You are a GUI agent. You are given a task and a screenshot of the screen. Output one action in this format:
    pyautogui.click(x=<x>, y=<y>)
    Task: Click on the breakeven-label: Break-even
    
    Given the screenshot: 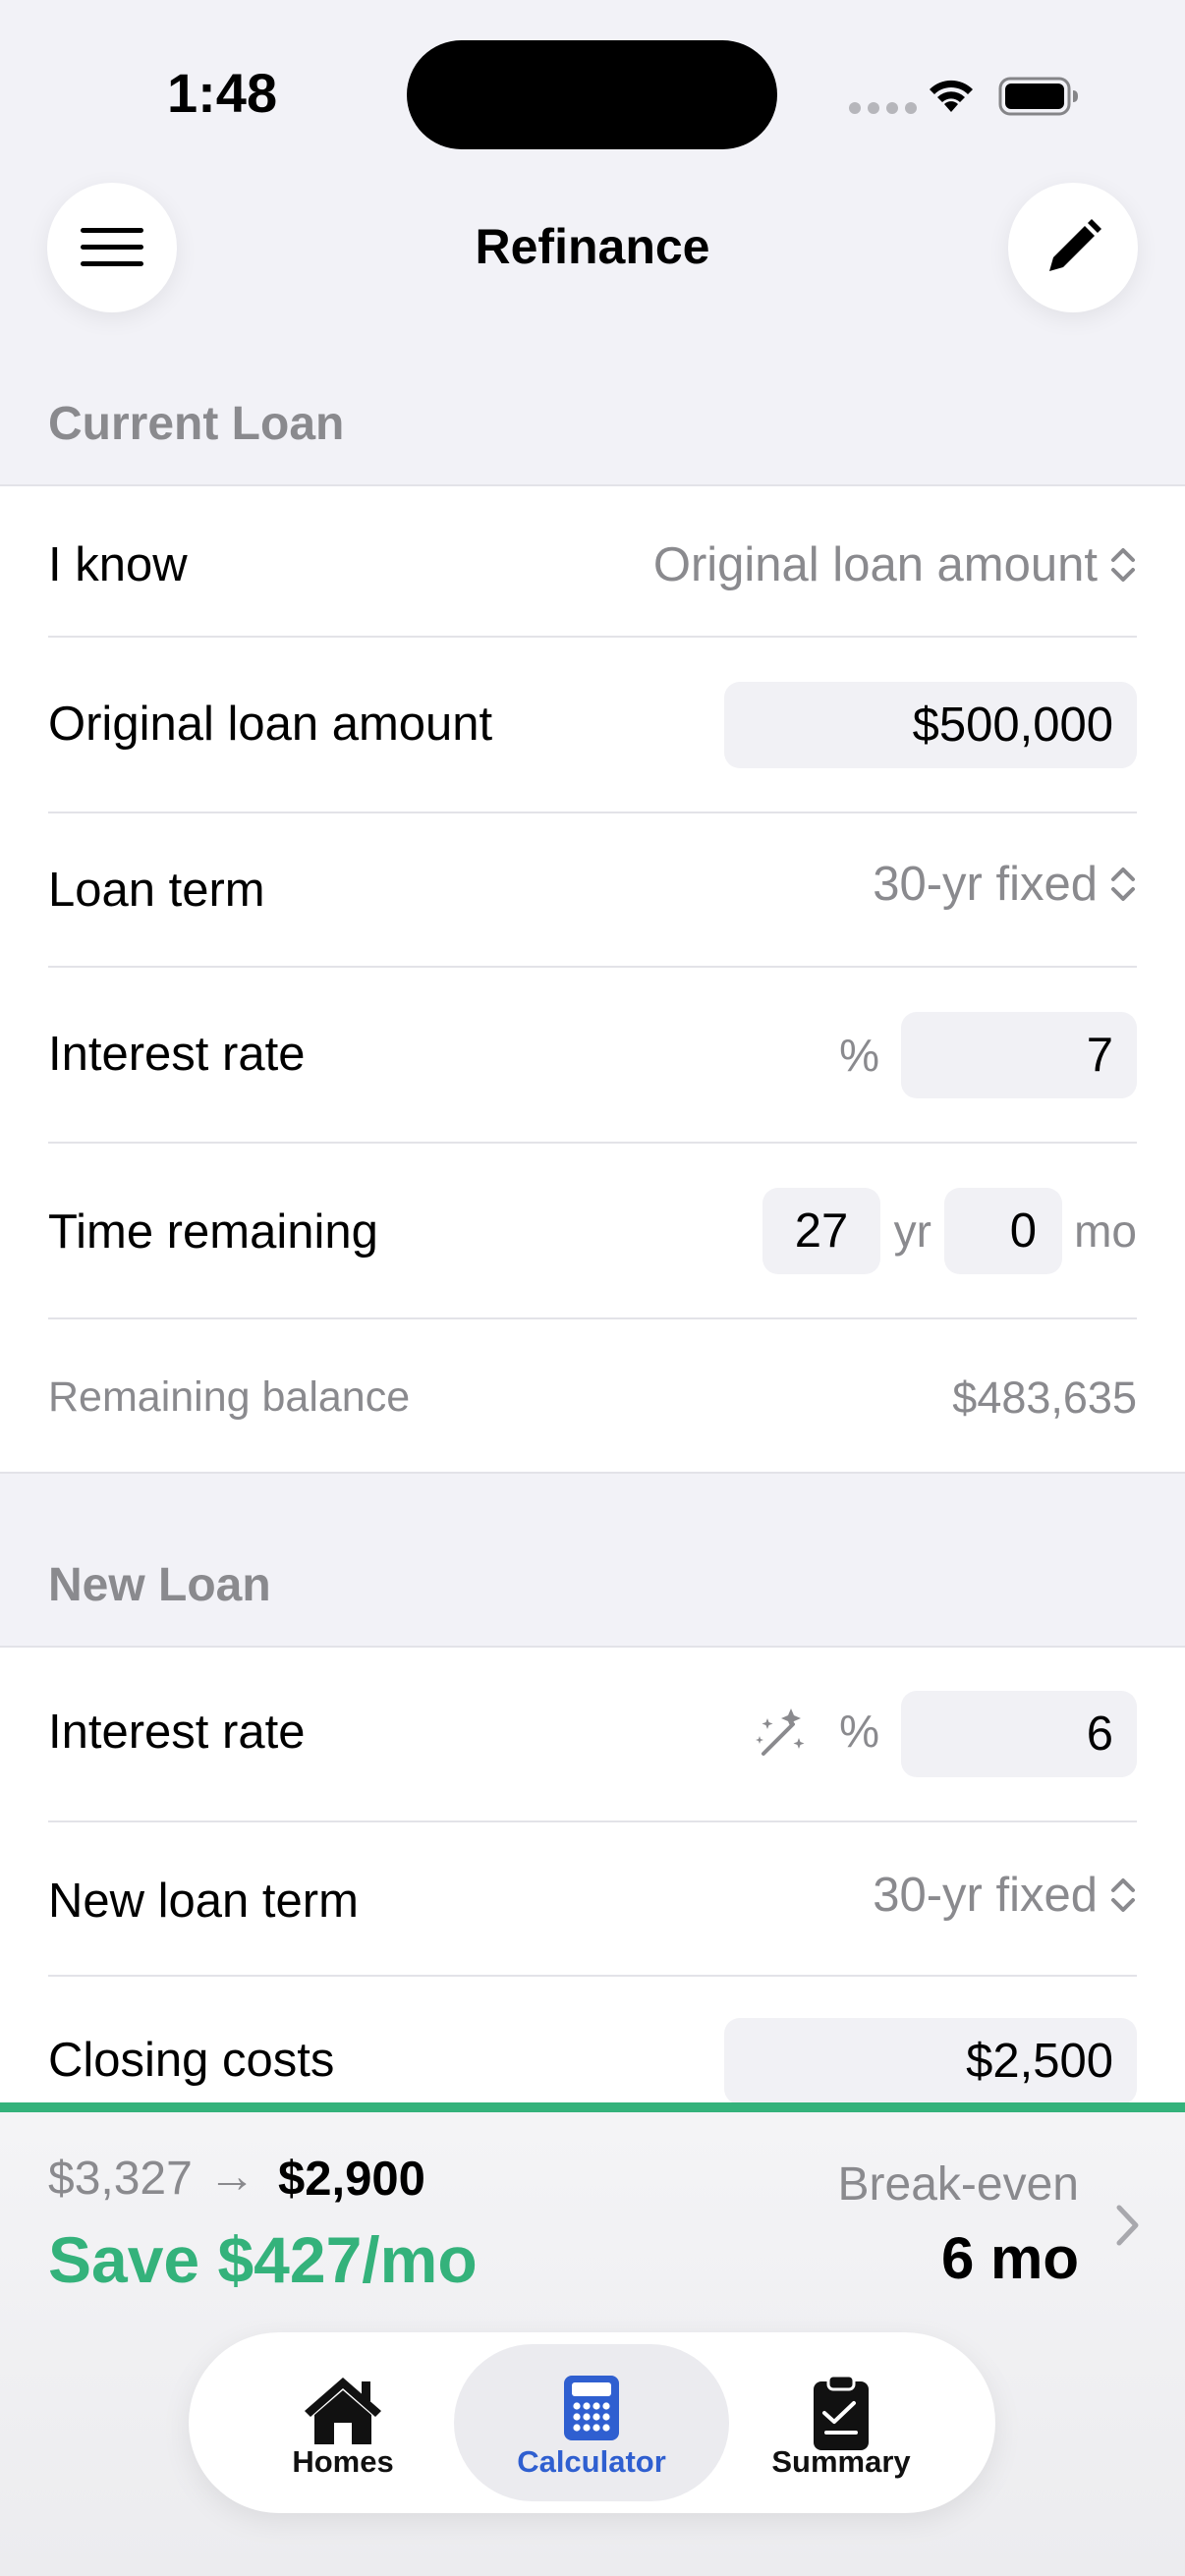 What is the action you would take?
    pyautogui.click(x=958, y=2184)
    